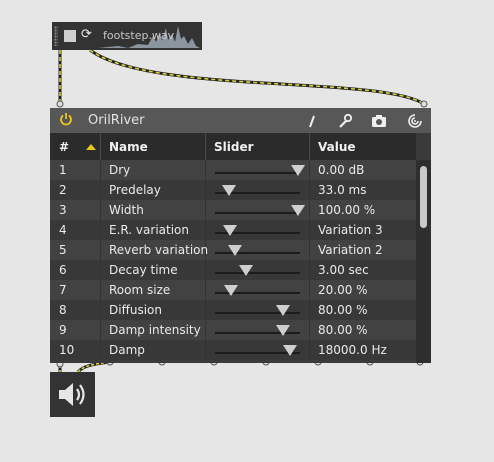 This screenshot has height=462, width=494. What do you see at coordinates (128, 147) in the screenshot?
I see `column-header-name: Name` at bounding box center [128, 147].